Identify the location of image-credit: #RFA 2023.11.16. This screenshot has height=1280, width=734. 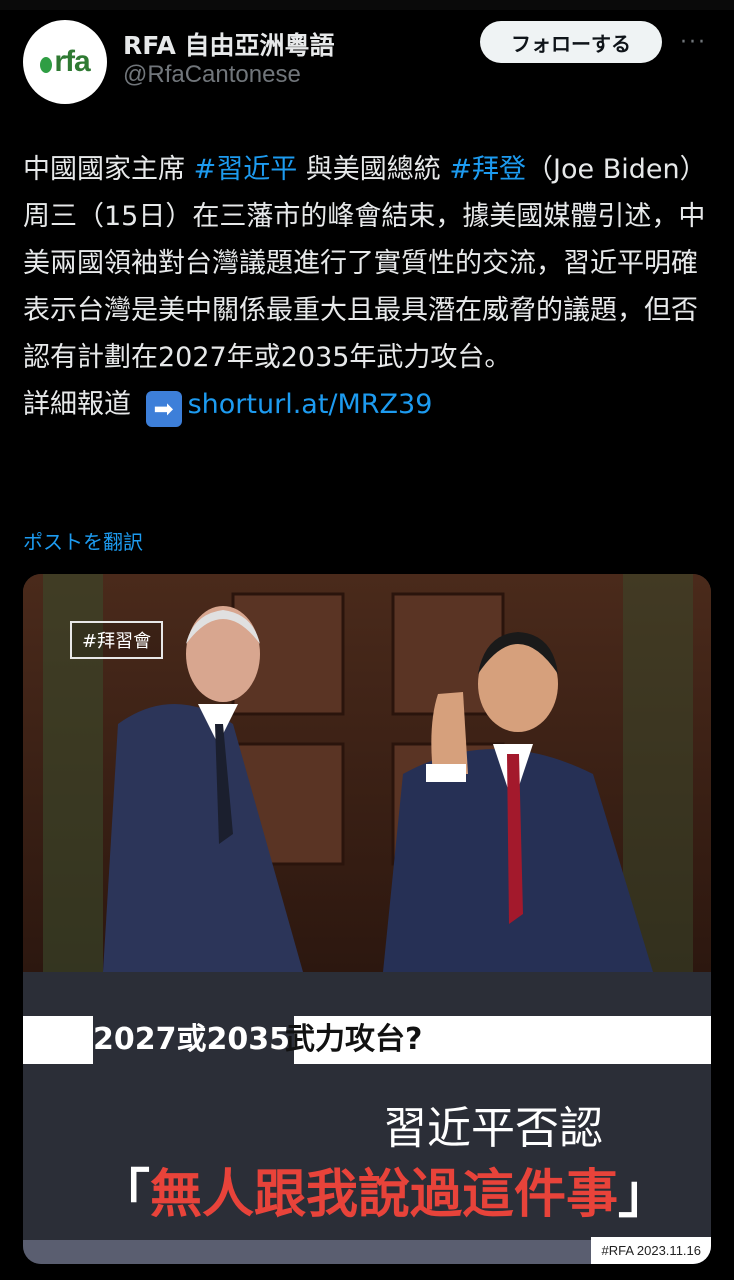
(651, 1250).